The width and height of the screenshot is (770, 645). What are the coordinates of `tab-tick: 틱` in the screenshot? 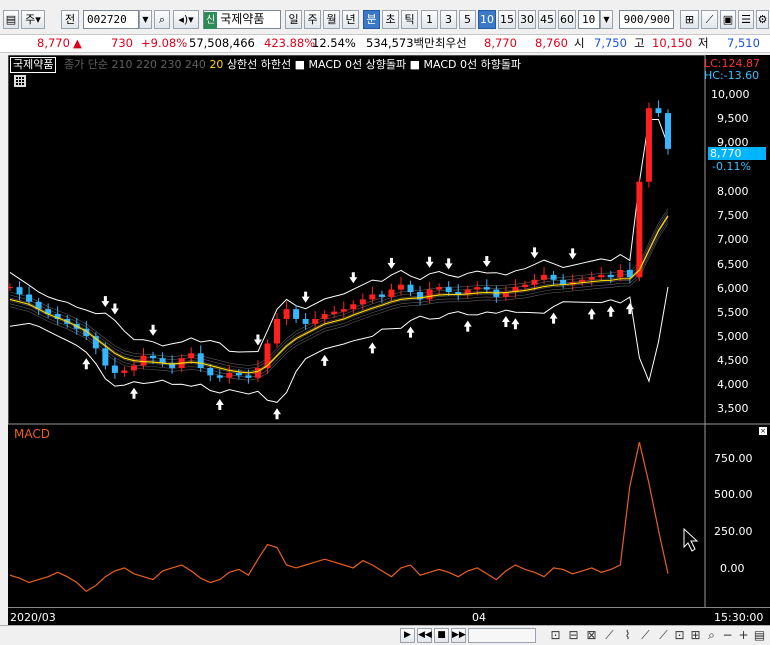 It's located at (409, 19).